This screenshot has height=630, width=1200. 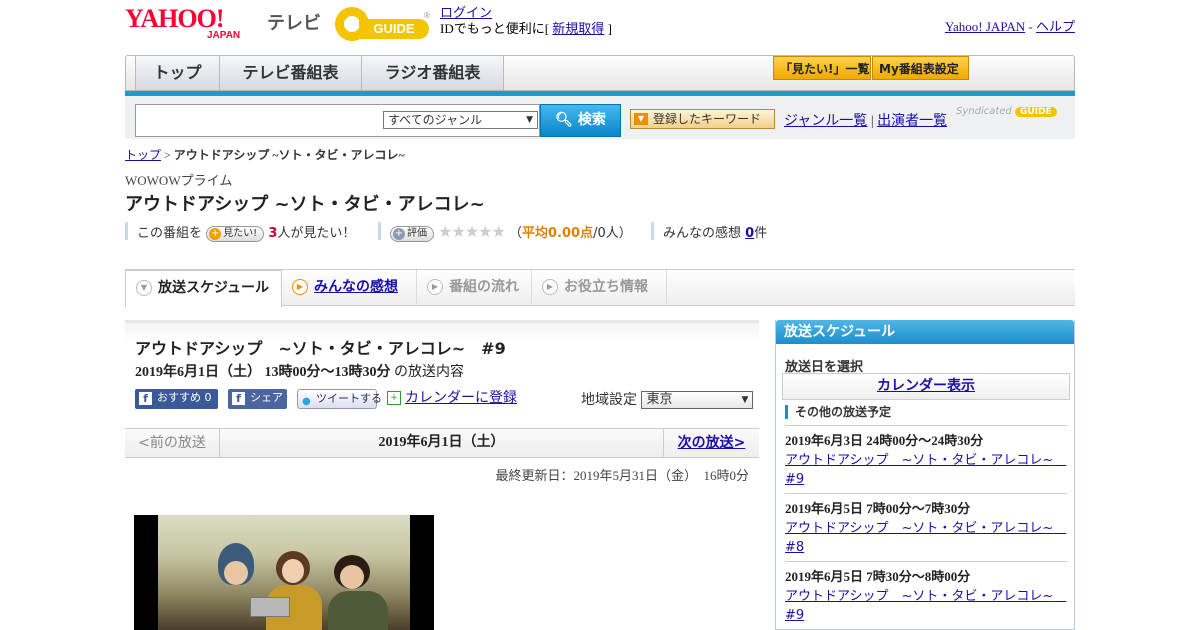 I want to click on nav-tab-top: トップ, so click(x=177, y=73).